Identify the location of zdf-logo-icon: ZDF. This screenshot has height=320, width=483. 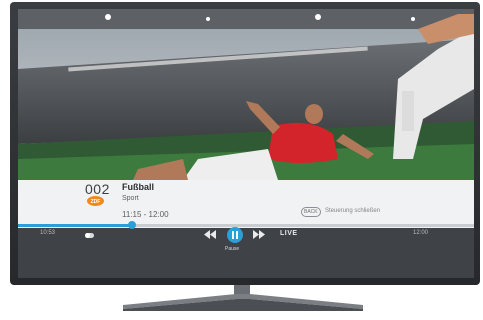
(95, 201).